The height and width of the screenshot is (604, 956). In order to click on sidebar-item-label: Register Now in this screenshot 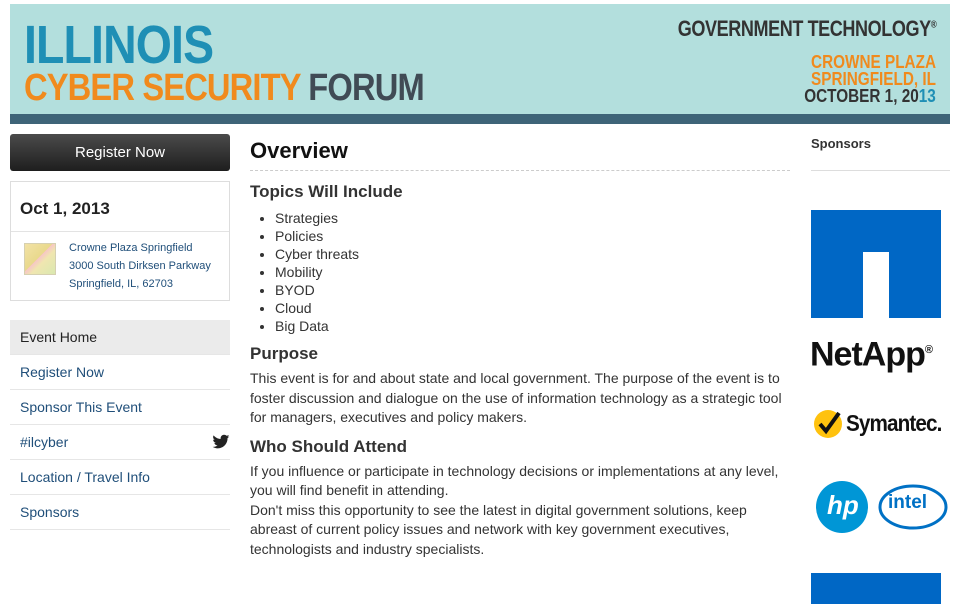, I will do `click(62, 372)`.